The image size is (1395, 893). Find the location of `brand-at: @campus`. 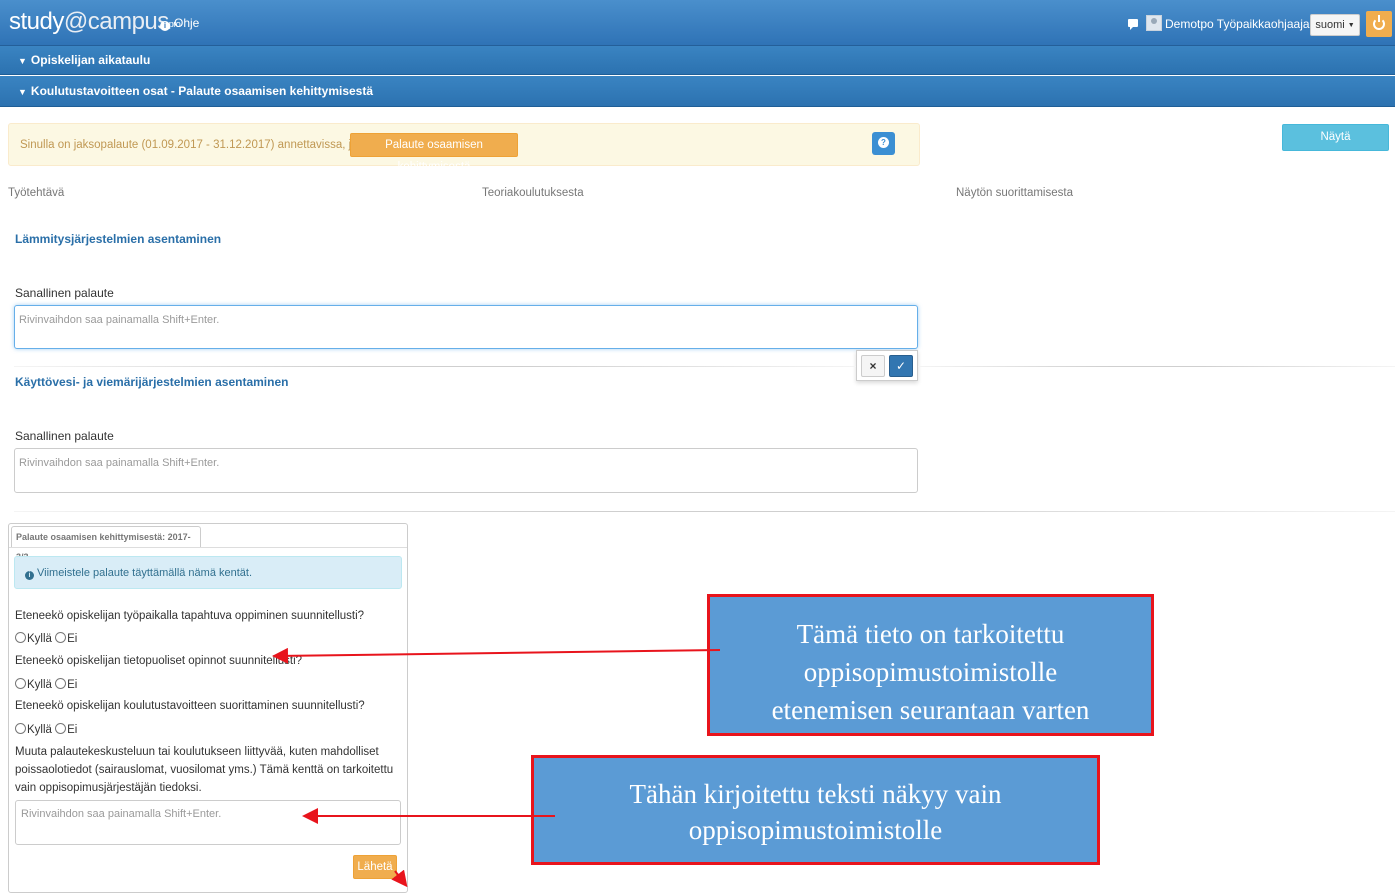

brand-at: @campus is located at coordinates (116, 21).